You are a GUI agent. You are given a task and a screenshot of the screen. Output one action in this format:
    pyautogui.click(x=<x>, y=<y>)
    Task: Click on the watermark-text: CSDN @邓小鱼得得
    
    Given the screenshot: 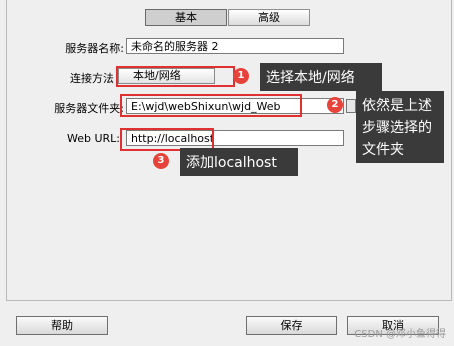 What is the action you would take?
    pyautogui.click(x=400, y=334)
    